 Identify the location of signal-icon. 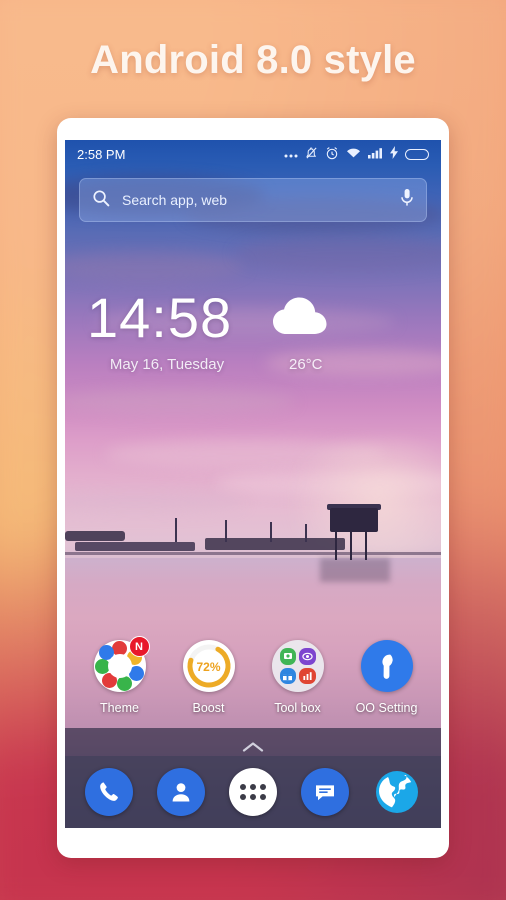
(375, 154).